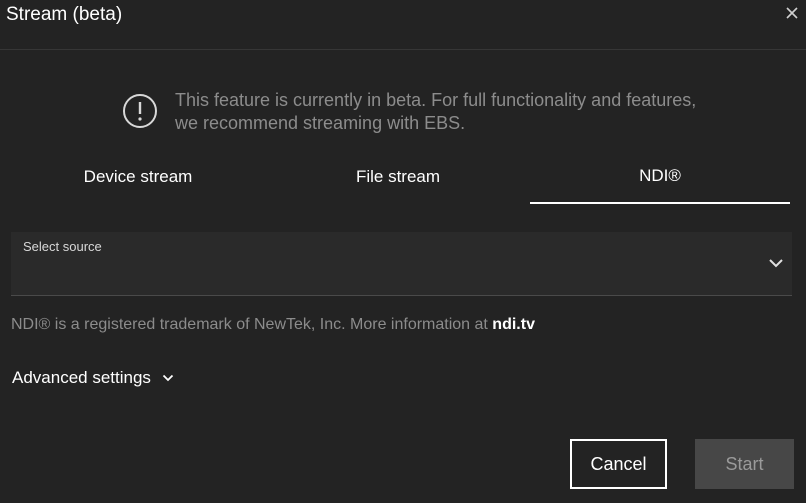 This screenshot has height=503, width=806. What do you see at coordinates (403, 25) in the screenshot?
I see `dialog-titlebar: Stream (beta)` at bounding box center [403, 25].